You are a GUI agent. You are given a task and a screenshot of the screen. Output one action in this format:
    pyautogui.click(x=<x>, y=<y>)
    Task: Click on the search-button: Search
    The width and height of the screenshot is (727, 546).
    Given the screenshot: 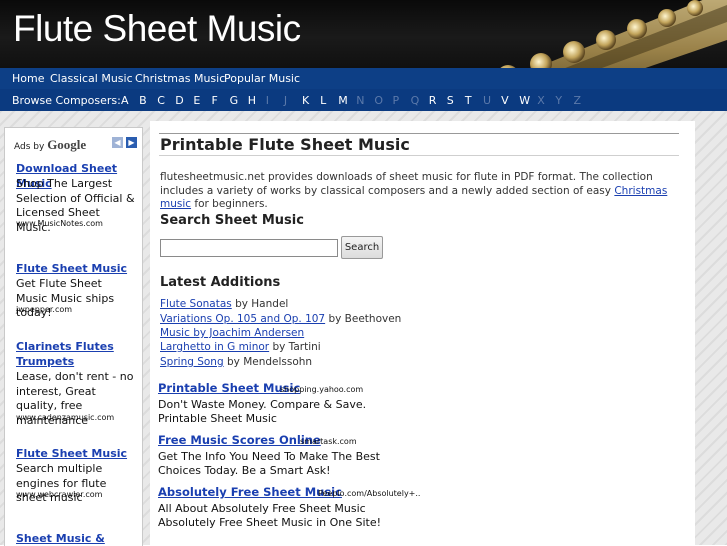 What is the action you would take?
    pyautogui.click(x=362, y=247)
    